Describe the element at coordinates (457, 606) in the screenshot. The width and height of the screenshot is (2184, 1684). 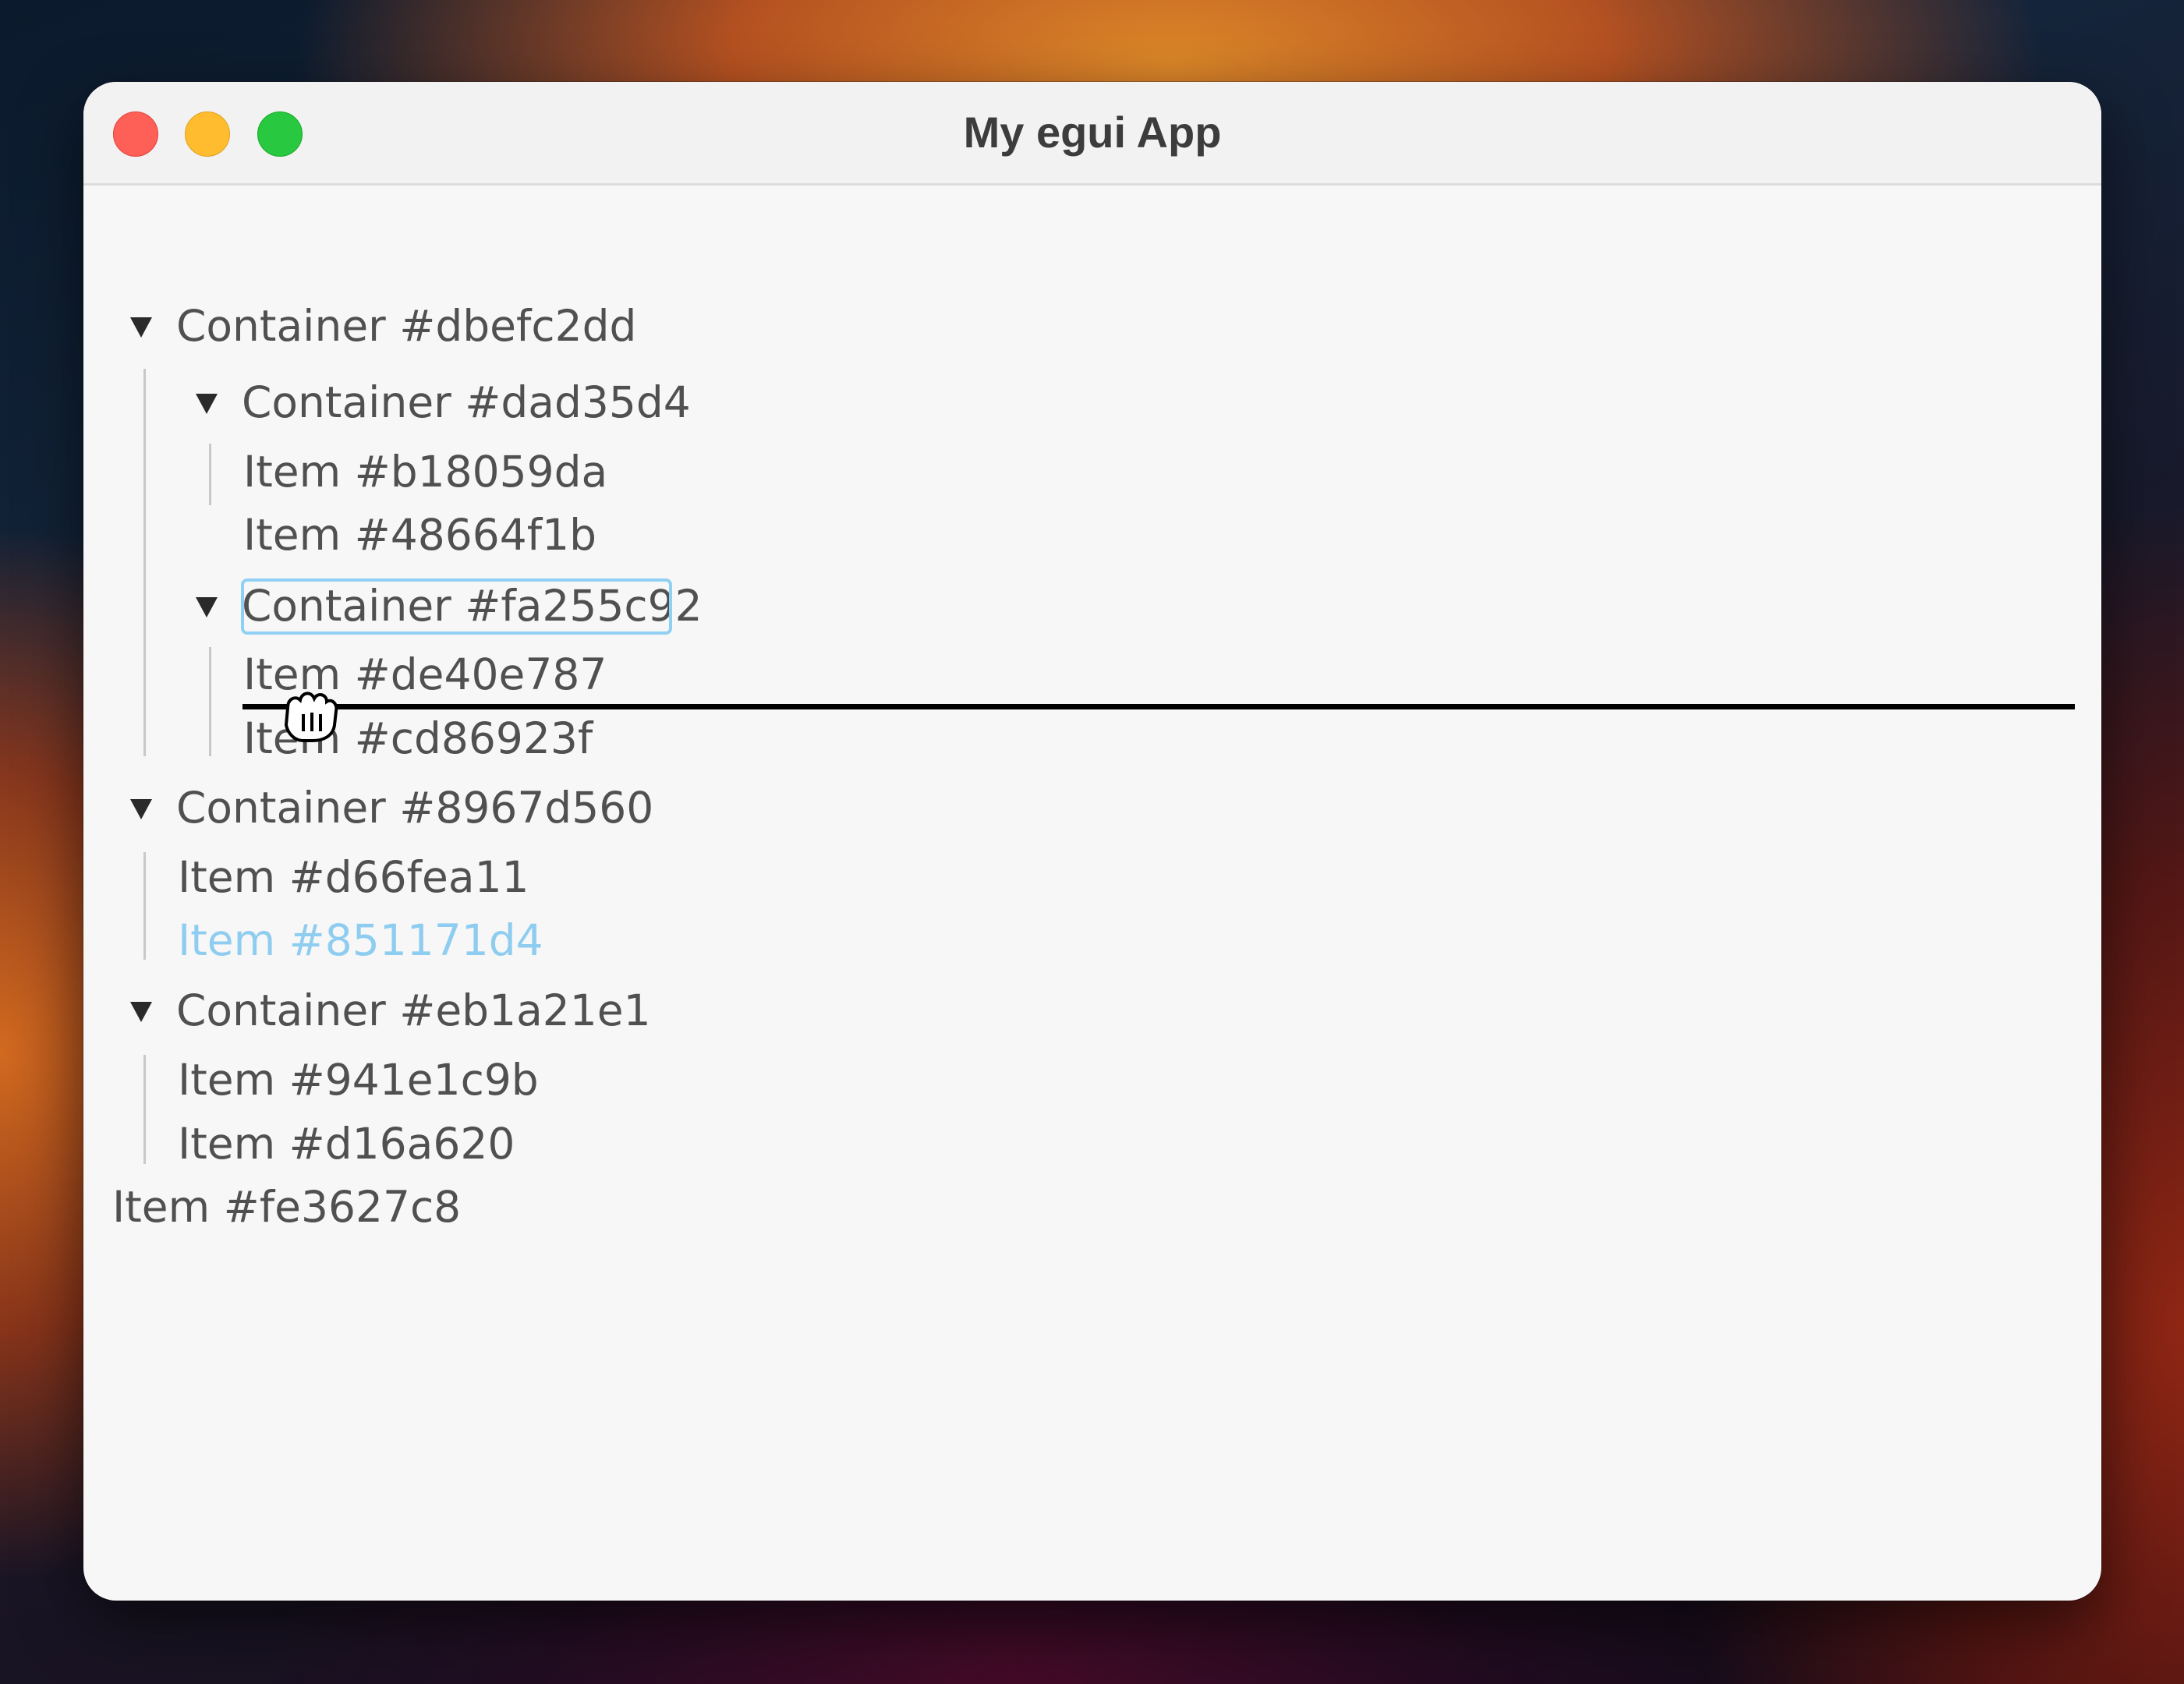
I see `focus-outline` at that location.